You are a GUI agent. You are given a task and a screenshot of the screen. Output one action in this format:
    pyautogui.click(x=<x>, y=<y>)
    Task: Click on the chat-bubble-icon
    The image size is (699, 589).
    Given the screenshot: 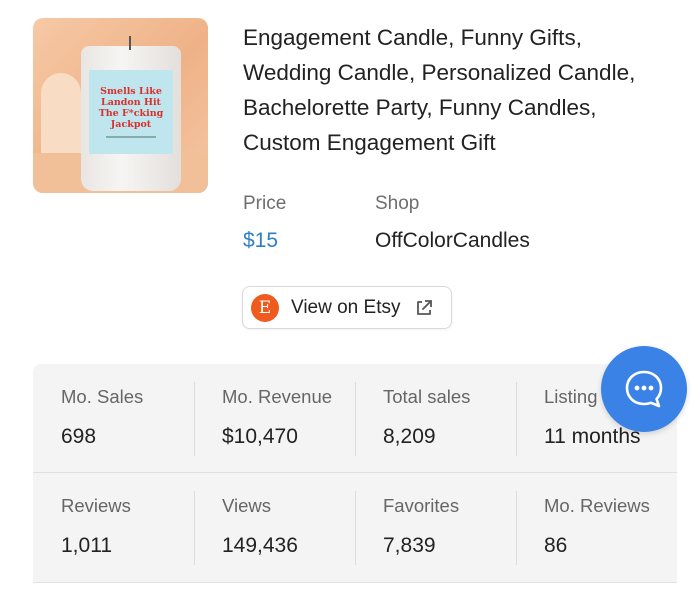 What is the action you would take?
    pyautogui.click(x=644, y=389)
    